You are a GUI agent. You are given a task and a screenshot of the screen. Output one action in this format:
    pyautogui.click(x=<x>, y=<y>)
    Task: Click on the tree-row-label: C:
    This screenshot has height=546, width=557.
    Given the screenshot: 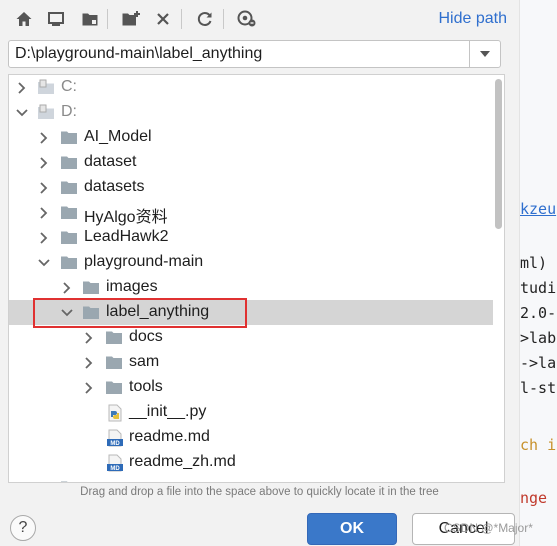 What is the action you would take?
    pyautogui.click(x=69, y=86)
    